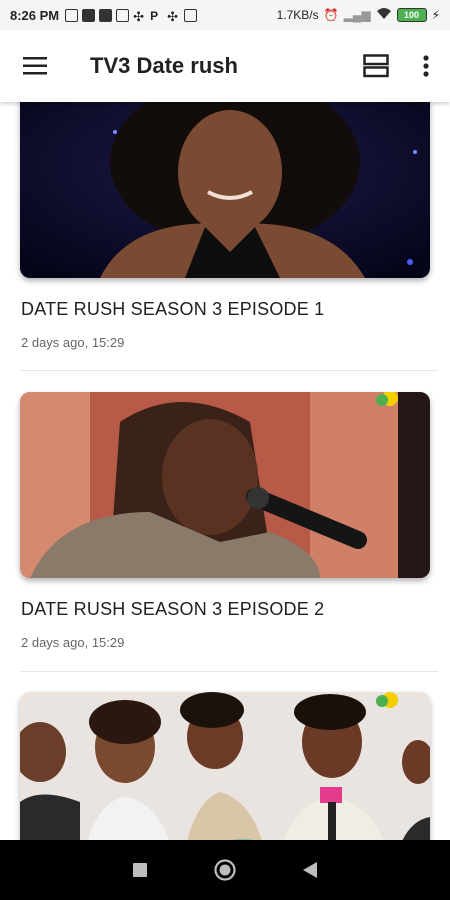 The height and width of the screenshot is (900, 450). I want to click on status-time: 8:26 PM, so click(35, 15).